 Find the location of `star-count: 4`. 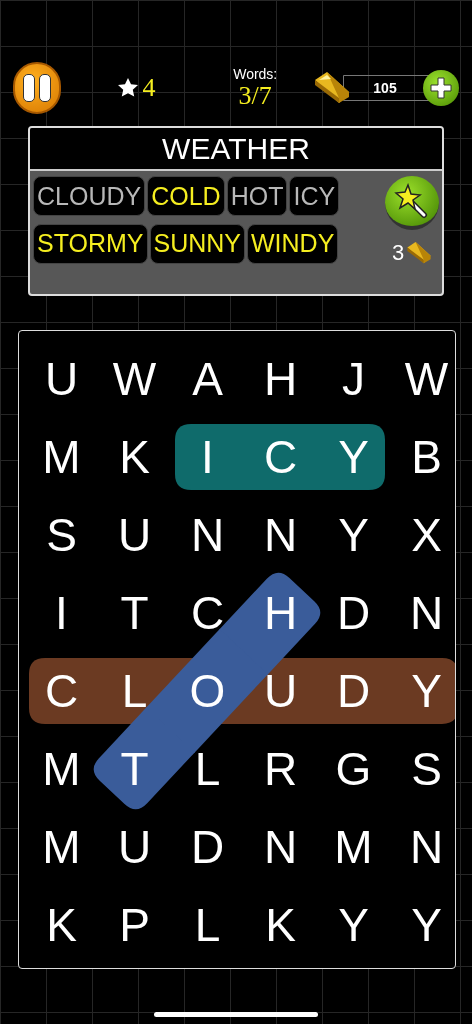

star-count: 4 is located at coordinates (149, 88).